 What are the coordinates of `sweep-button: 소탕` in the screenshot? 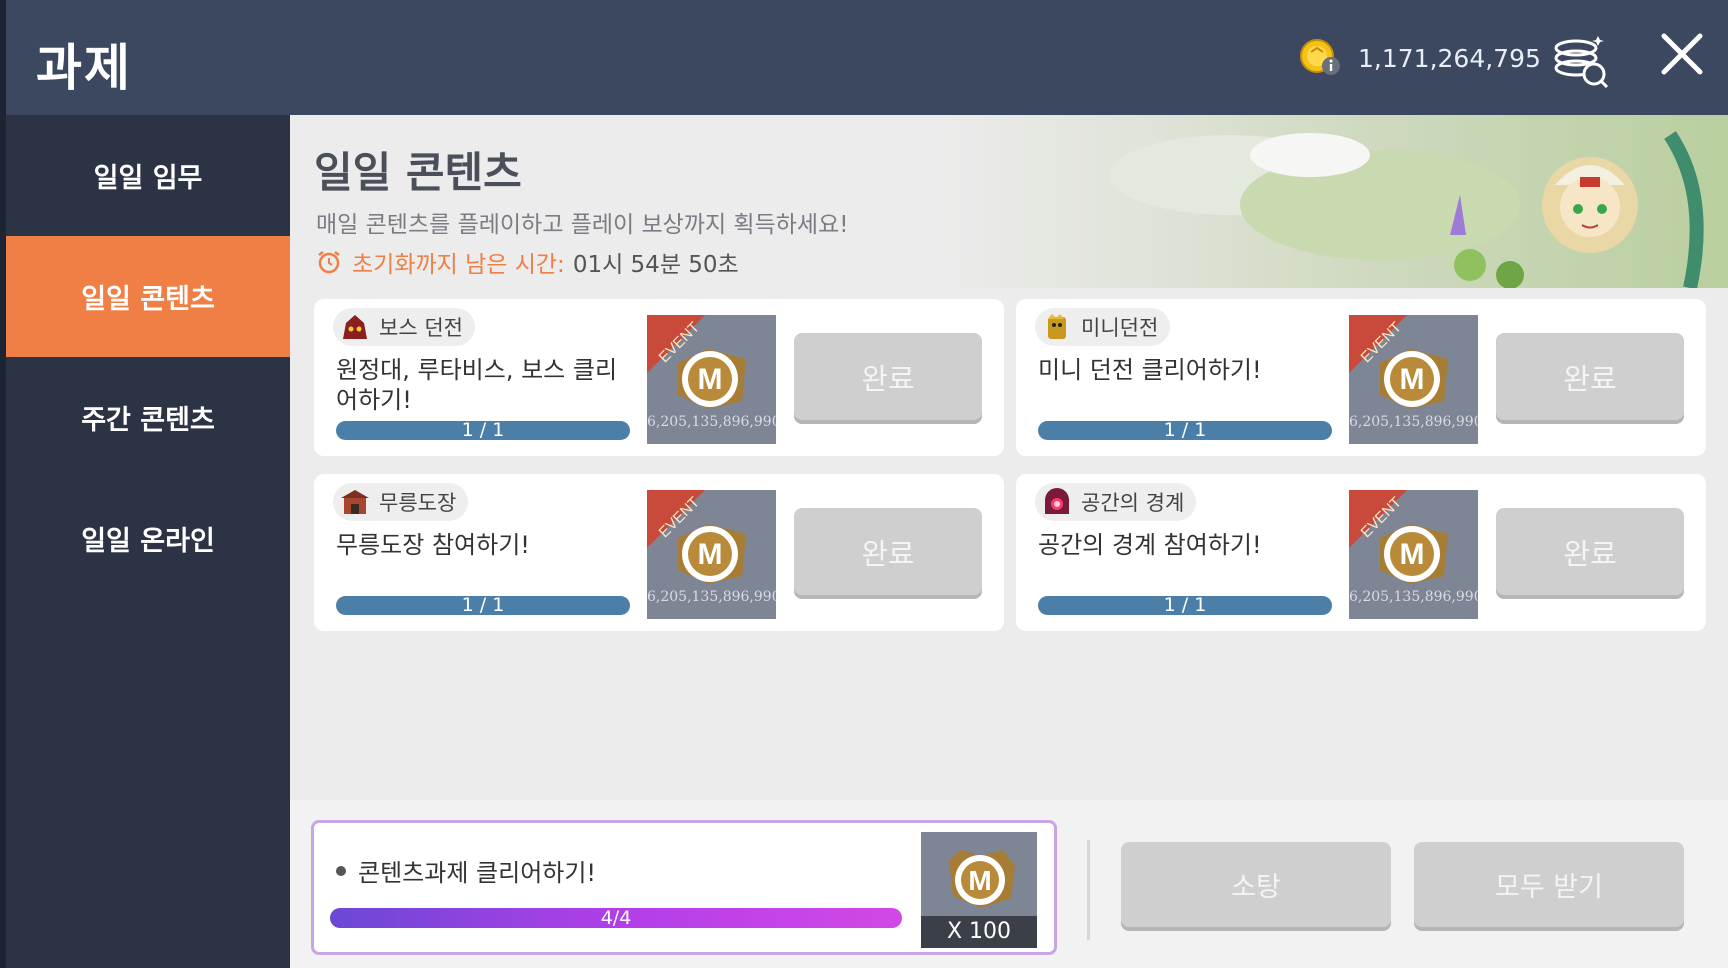 It's located at (1256, 884).